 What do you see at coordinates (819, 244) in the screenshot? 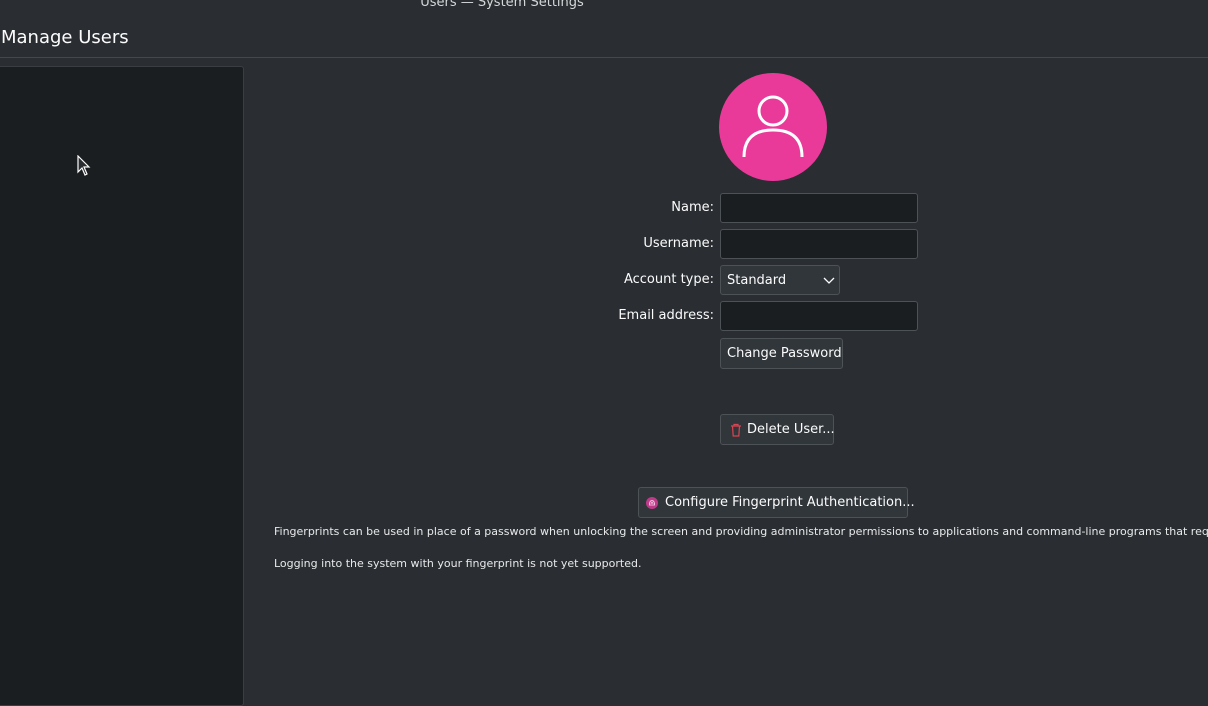
I see `username-input` at bounding box center [819, 244].